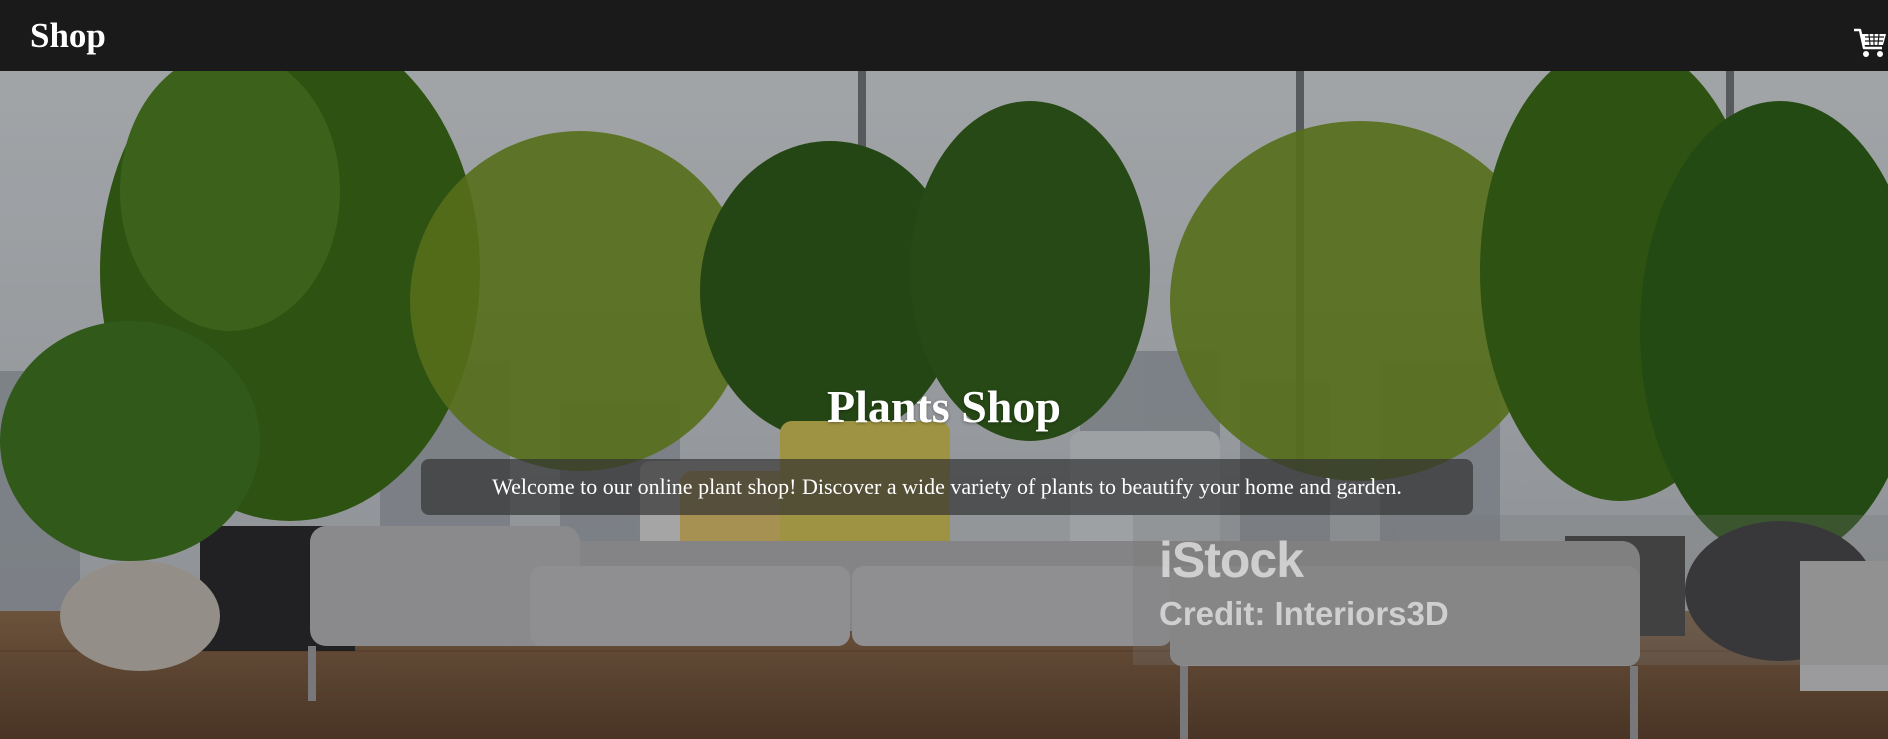 The height and width of the screenshot is (739, 1888). Describe the element at coordinates (1870, 42) in the screenshot. I see `shopping-cart-icon` at that location.